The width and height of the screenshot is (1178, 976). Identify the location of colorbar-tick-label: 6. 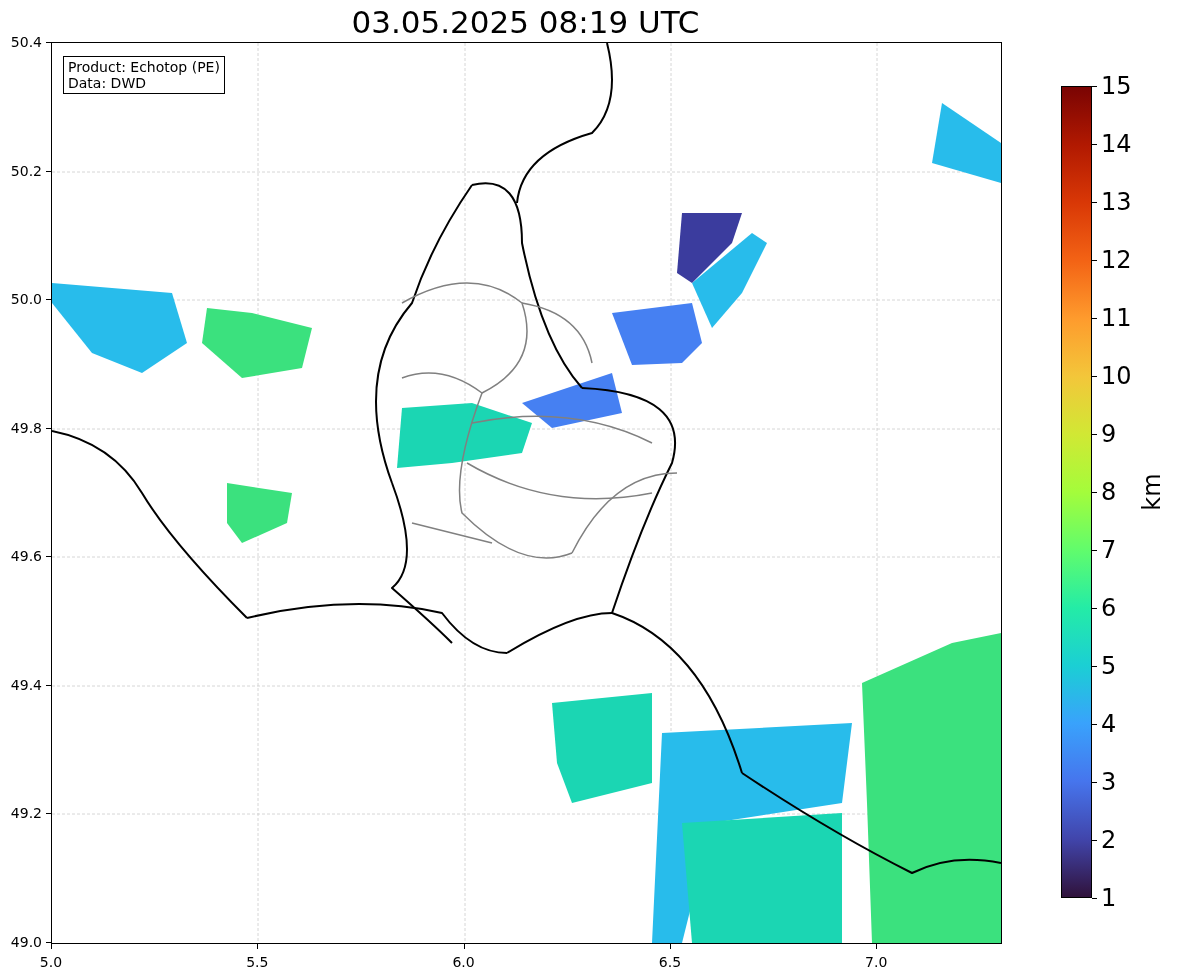
(1109, 608).